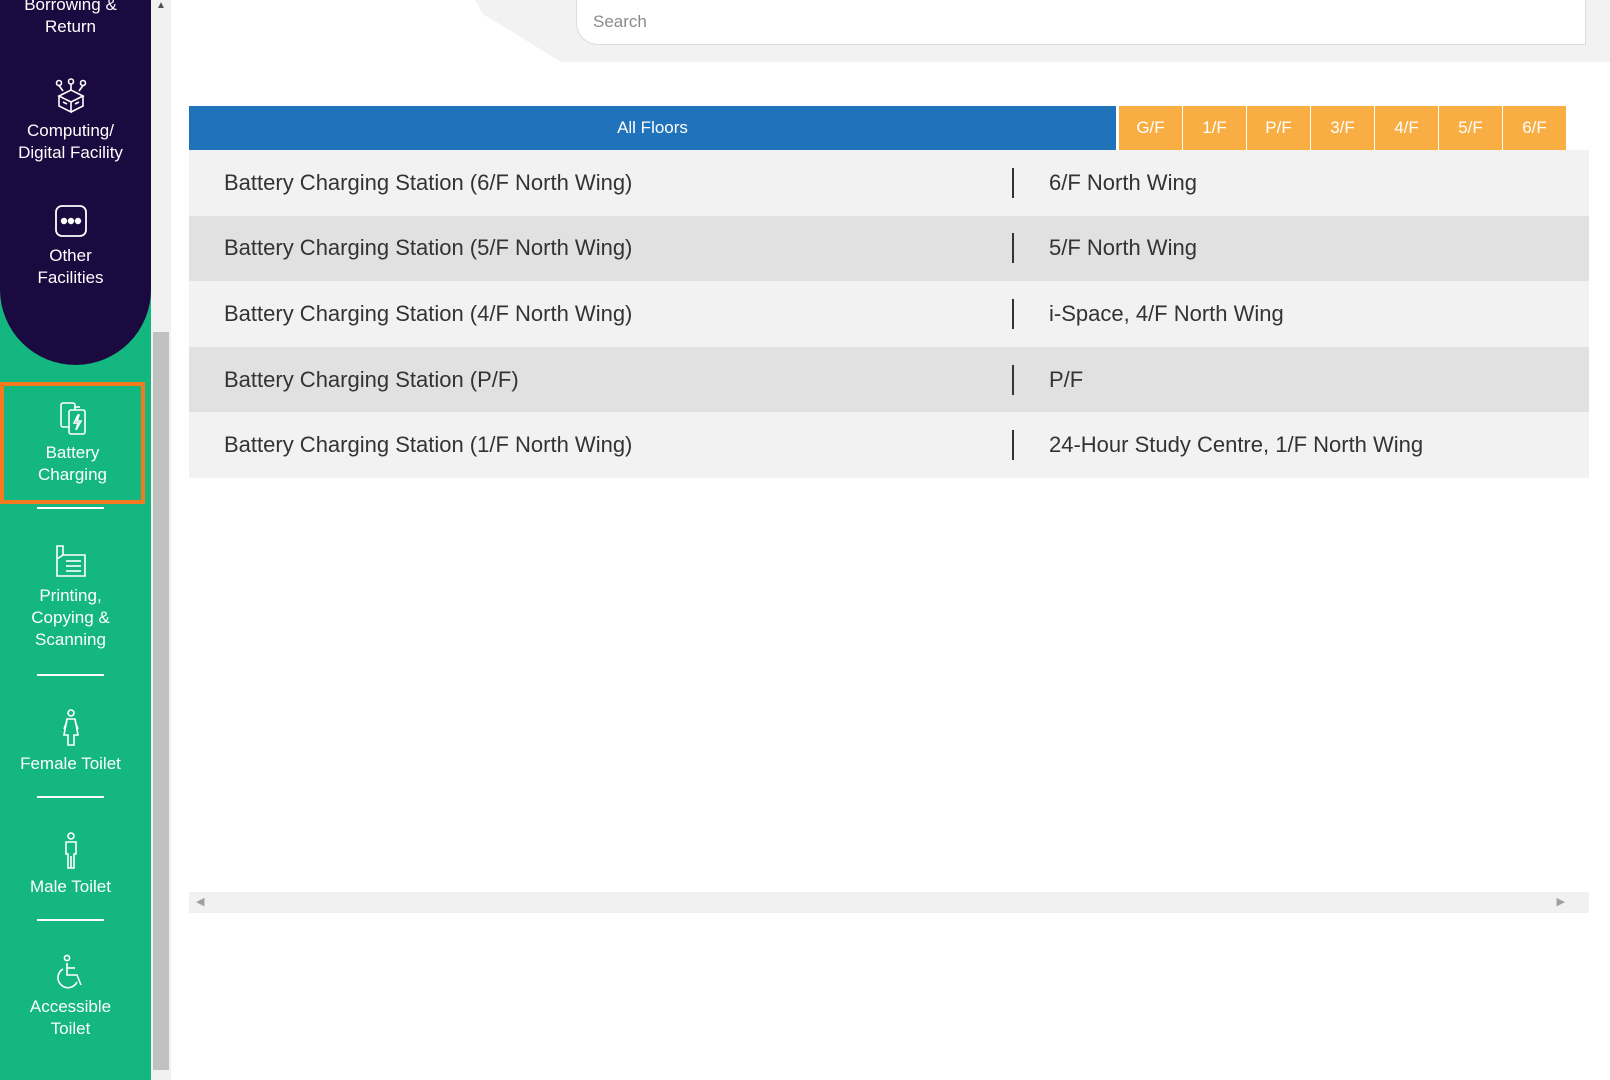 This screenshot has height=1080, width=1610. What do you see at coordinates (1123, 182) in the screenshot?
I see `facility-location: 6/F North Wing` at bounding box center [1123, 182].